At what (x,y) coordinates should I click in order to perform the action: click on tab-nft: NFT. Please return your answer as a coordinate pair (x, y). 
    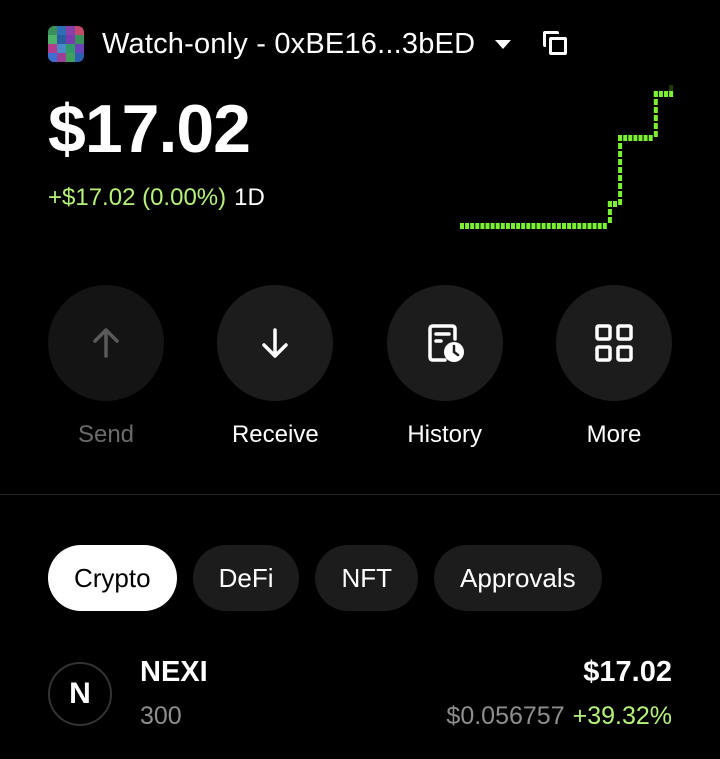
    Looking at the image, I should click on (367, 578).